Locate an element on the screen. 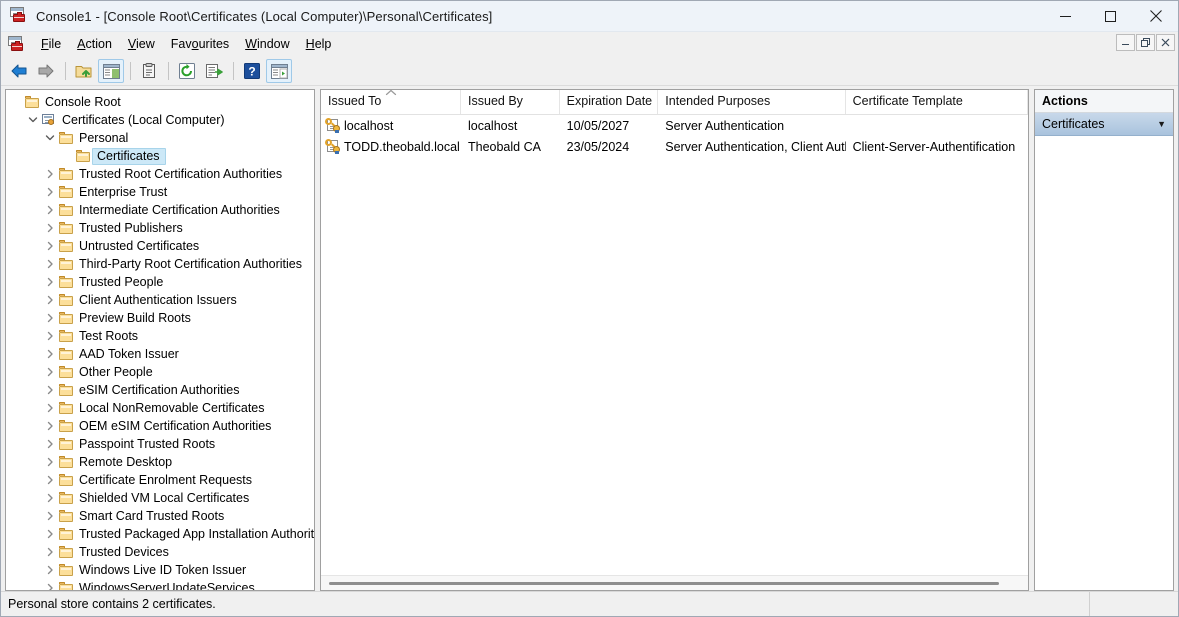  actions-item-certificates: Certificates ▼ is located at coordinates (1104, 124).